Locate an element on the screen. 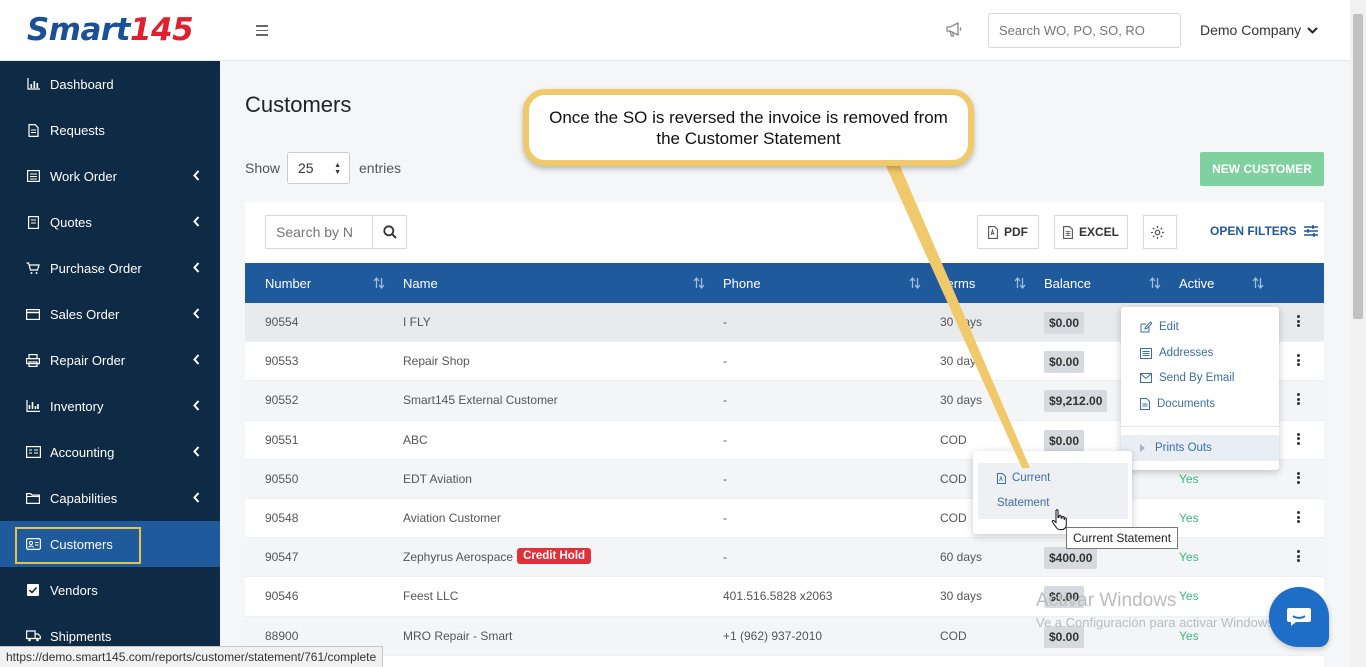  sidebar-item-label: Accounting is located at coordinates (82, 452).